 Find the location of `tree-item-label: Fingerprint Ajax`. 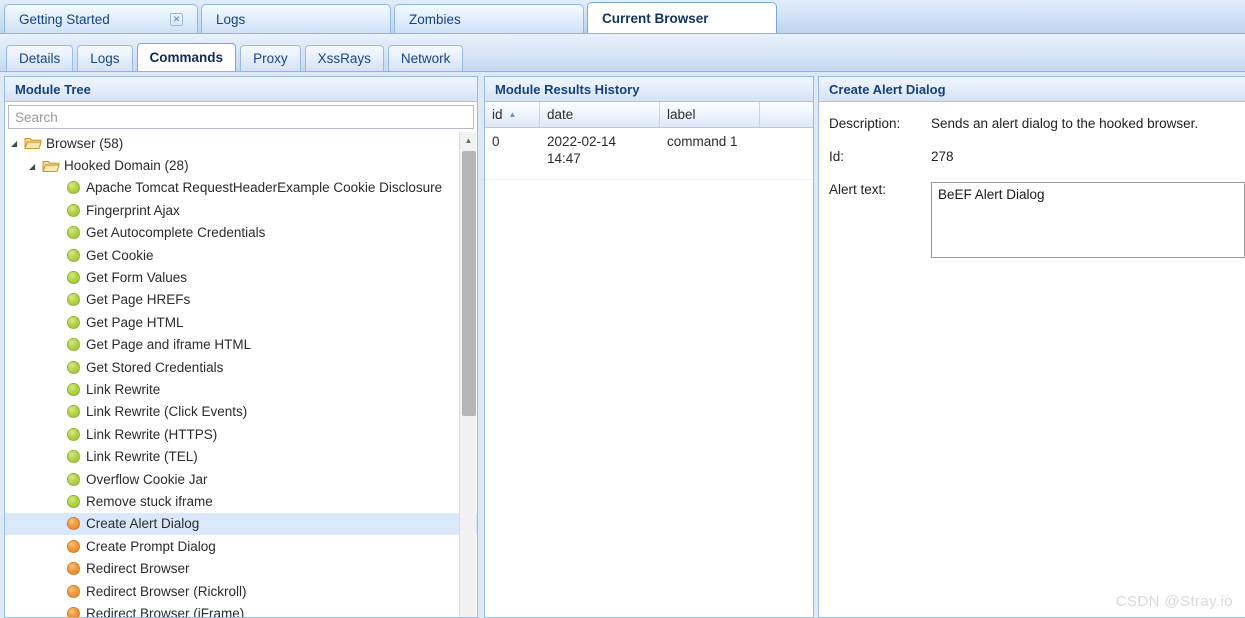

tree-item-label: Fingerprint Ajax is located at coordinates (133, 210).